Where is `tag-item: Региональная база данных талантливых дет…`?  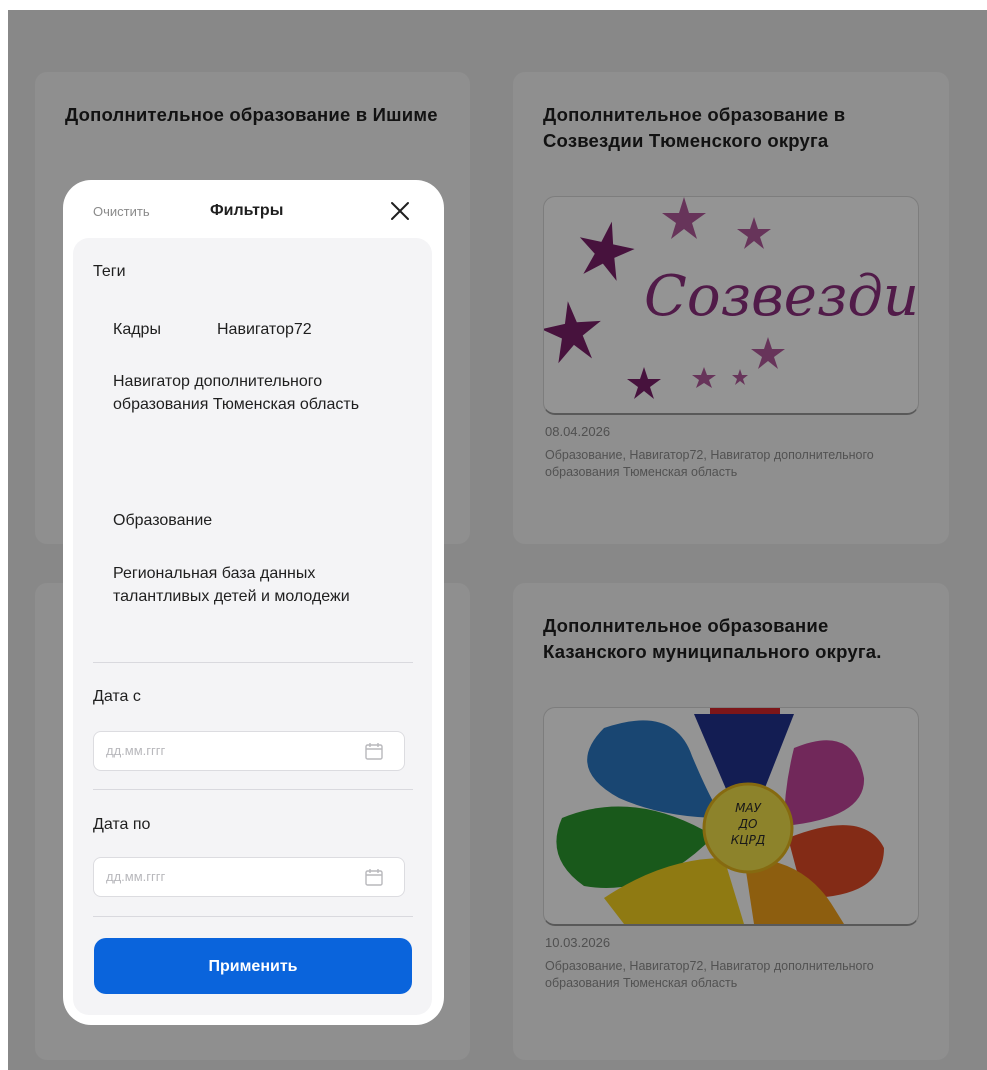 tag-item: Региональная база данных талантливых дет… is located at coordinates (250, 585).